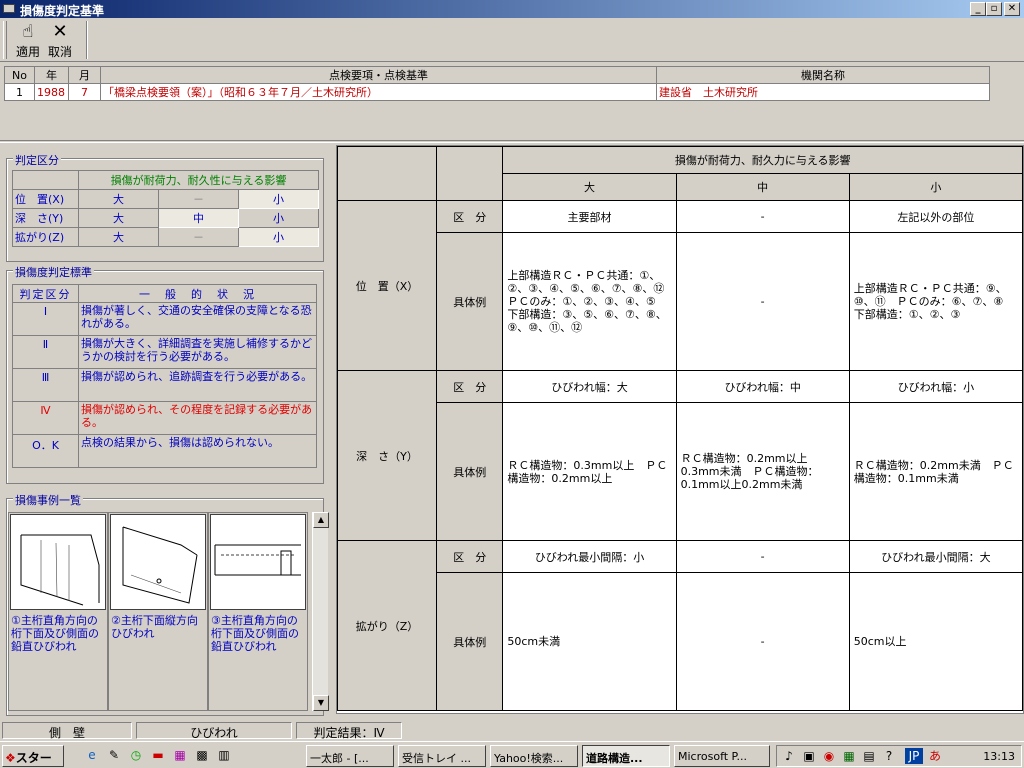 The width and height of the screenshot is (1024, 768). What do you see at coordinates (158, 755) in the screenshot?
I see `app-icon: ▬` at bounding box center [158, 755].